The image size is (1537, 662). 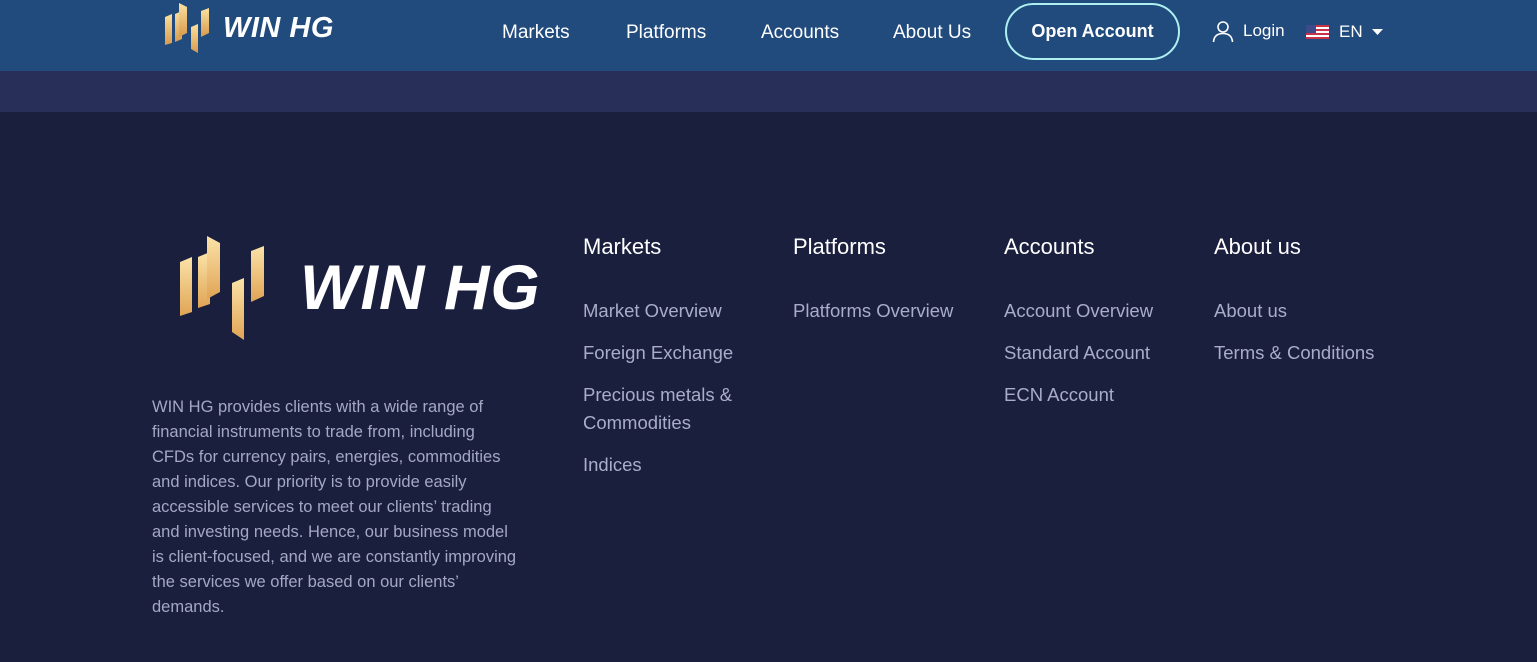 I want to click on footer-link-standard-account: Standard Account, so click(x=1099, y=353).